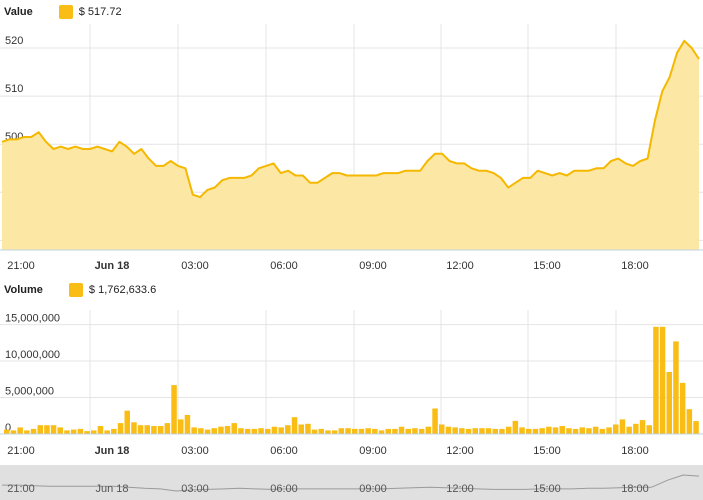 The image size is (703, 500). I want to click on navigator-tick-label: 09:00, so click(373, 489).